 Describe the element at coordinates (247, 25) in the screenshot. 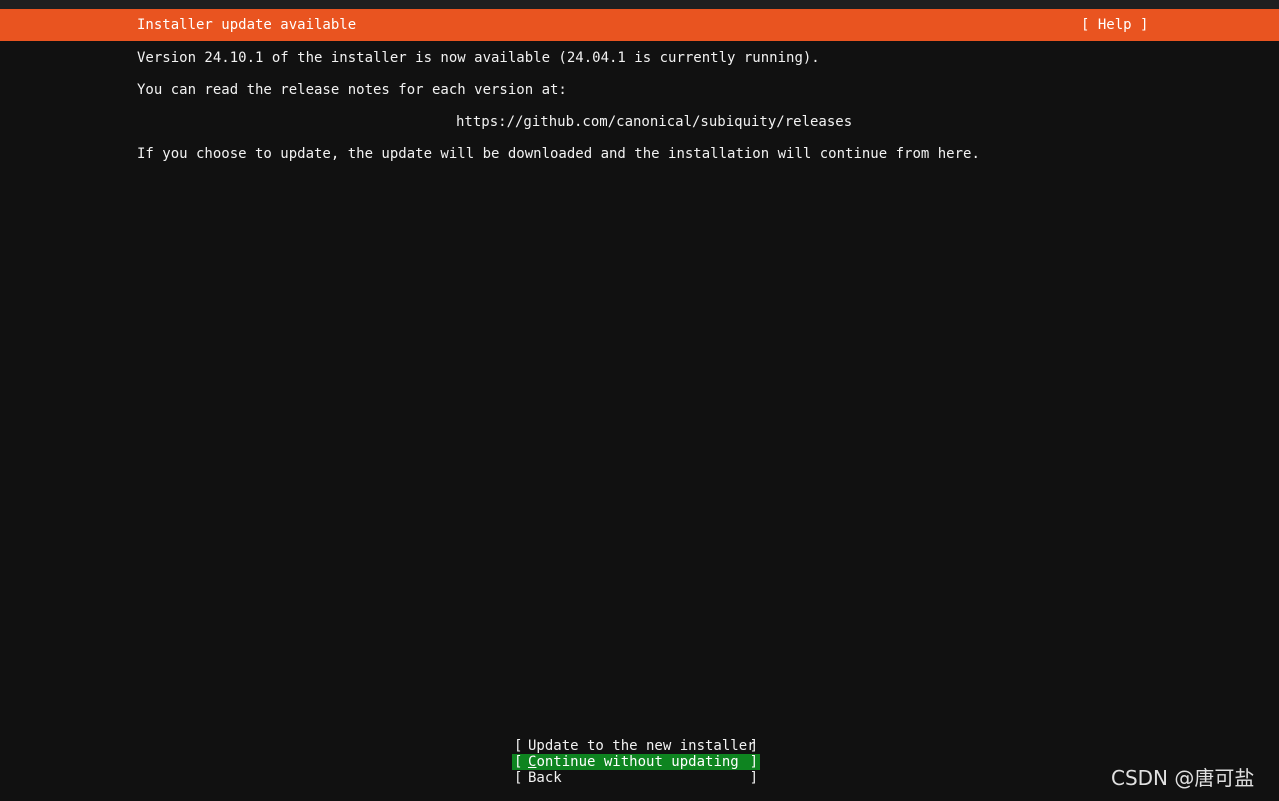

I see `page-title: Installer update available` at that location.